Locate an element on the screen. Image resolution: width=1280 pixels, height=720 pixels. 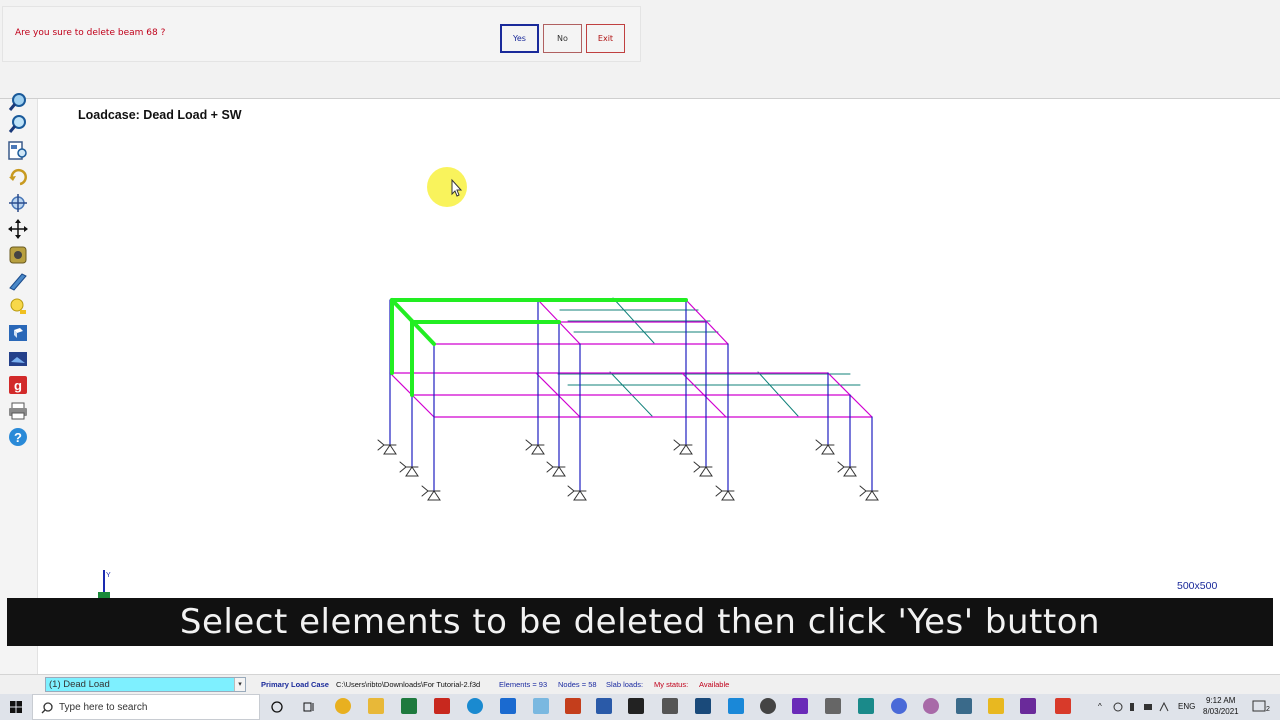
notification-count: 2 is located at coordinates (1268, 709).